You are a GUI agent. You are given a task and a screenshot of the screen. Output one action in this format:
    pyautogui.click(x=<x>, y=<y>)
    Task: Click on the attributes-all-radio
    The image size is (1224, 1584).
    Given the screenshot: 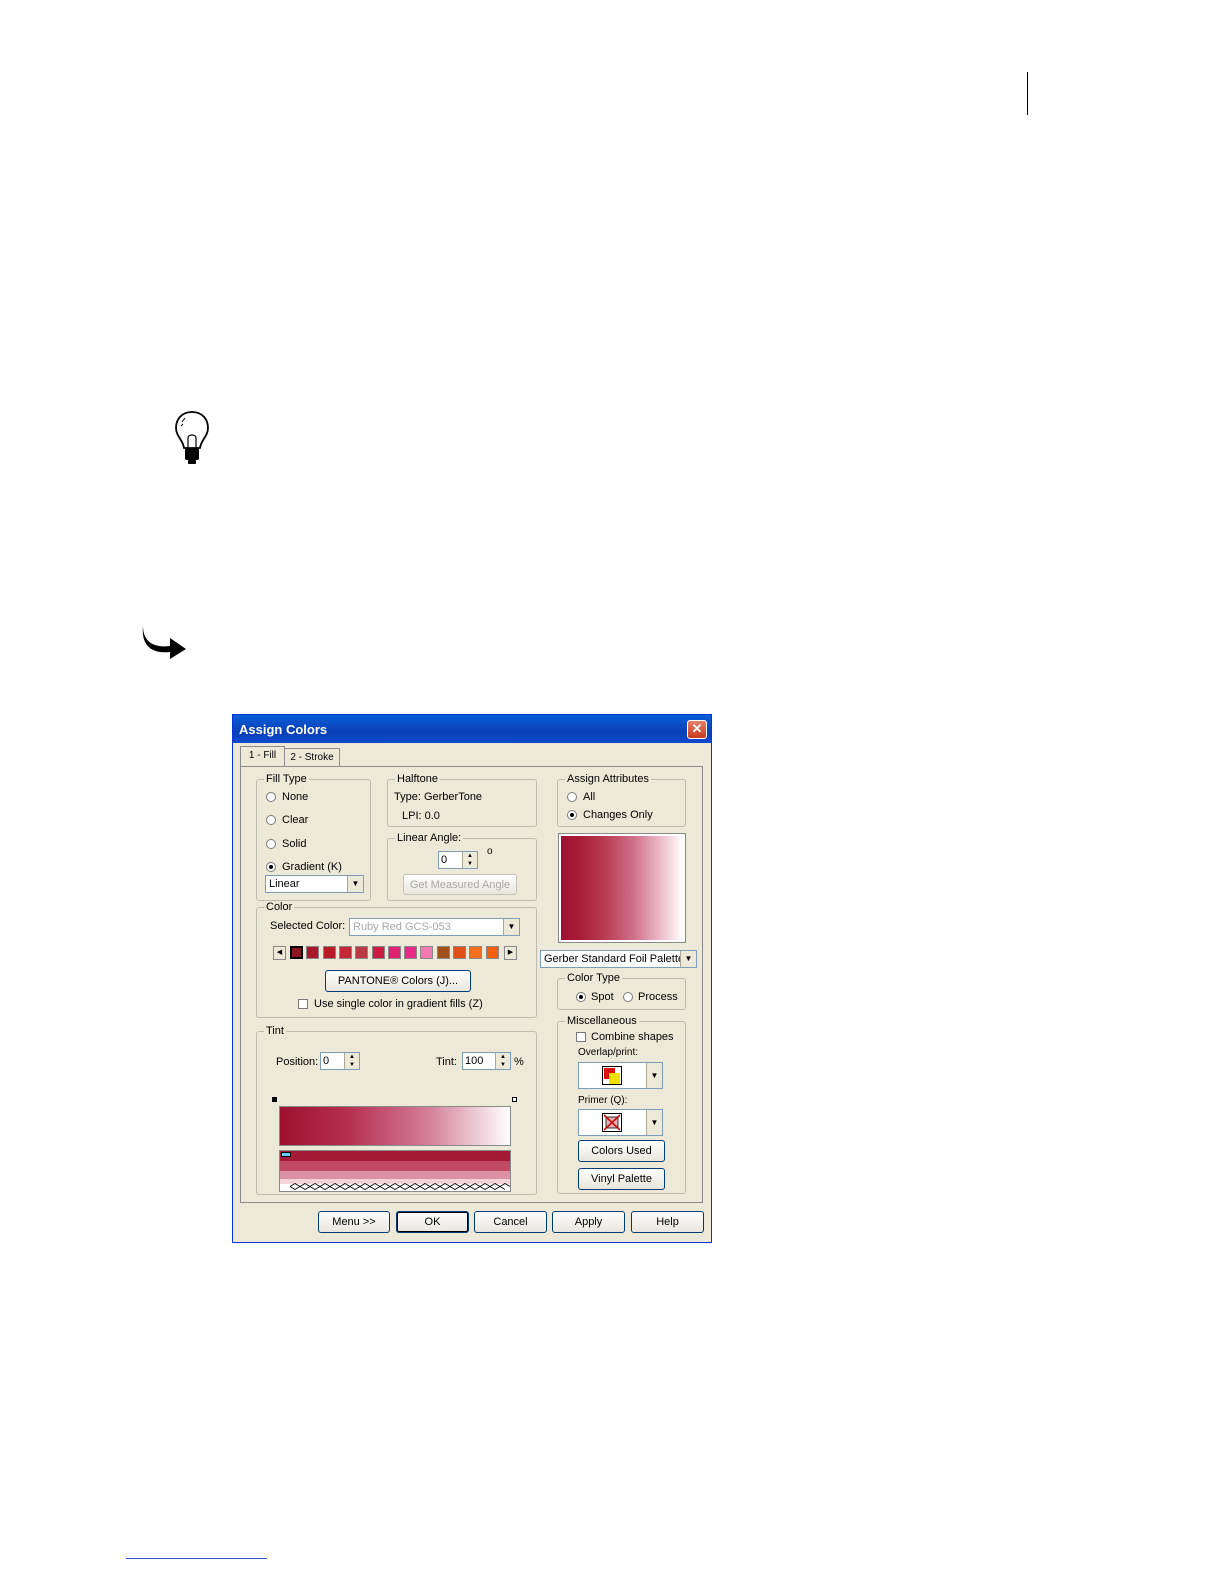 What is the action you would take?
    pyautogui.click(x=572, y=797)
    